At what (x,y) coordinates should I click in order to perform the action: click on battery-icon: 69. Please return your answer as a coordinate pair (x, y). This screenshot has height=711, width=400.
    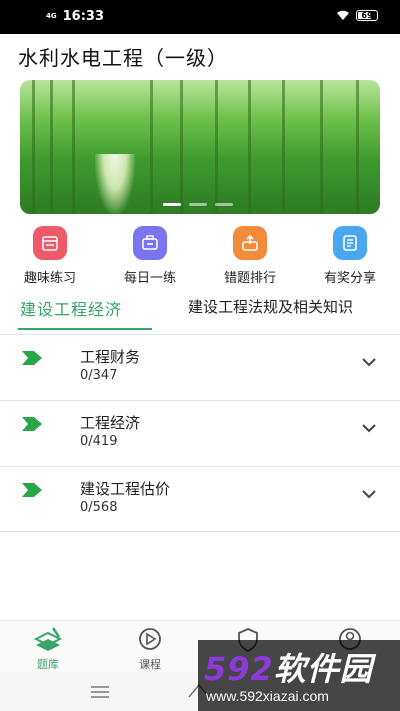
    Looking at the image, I should click on (367, 15).